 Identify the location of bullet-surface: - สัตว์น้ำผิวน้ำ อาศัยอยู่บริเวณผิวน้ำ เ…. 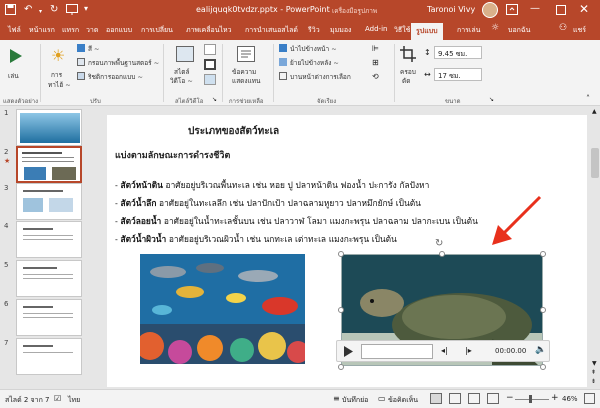
(256, 239).